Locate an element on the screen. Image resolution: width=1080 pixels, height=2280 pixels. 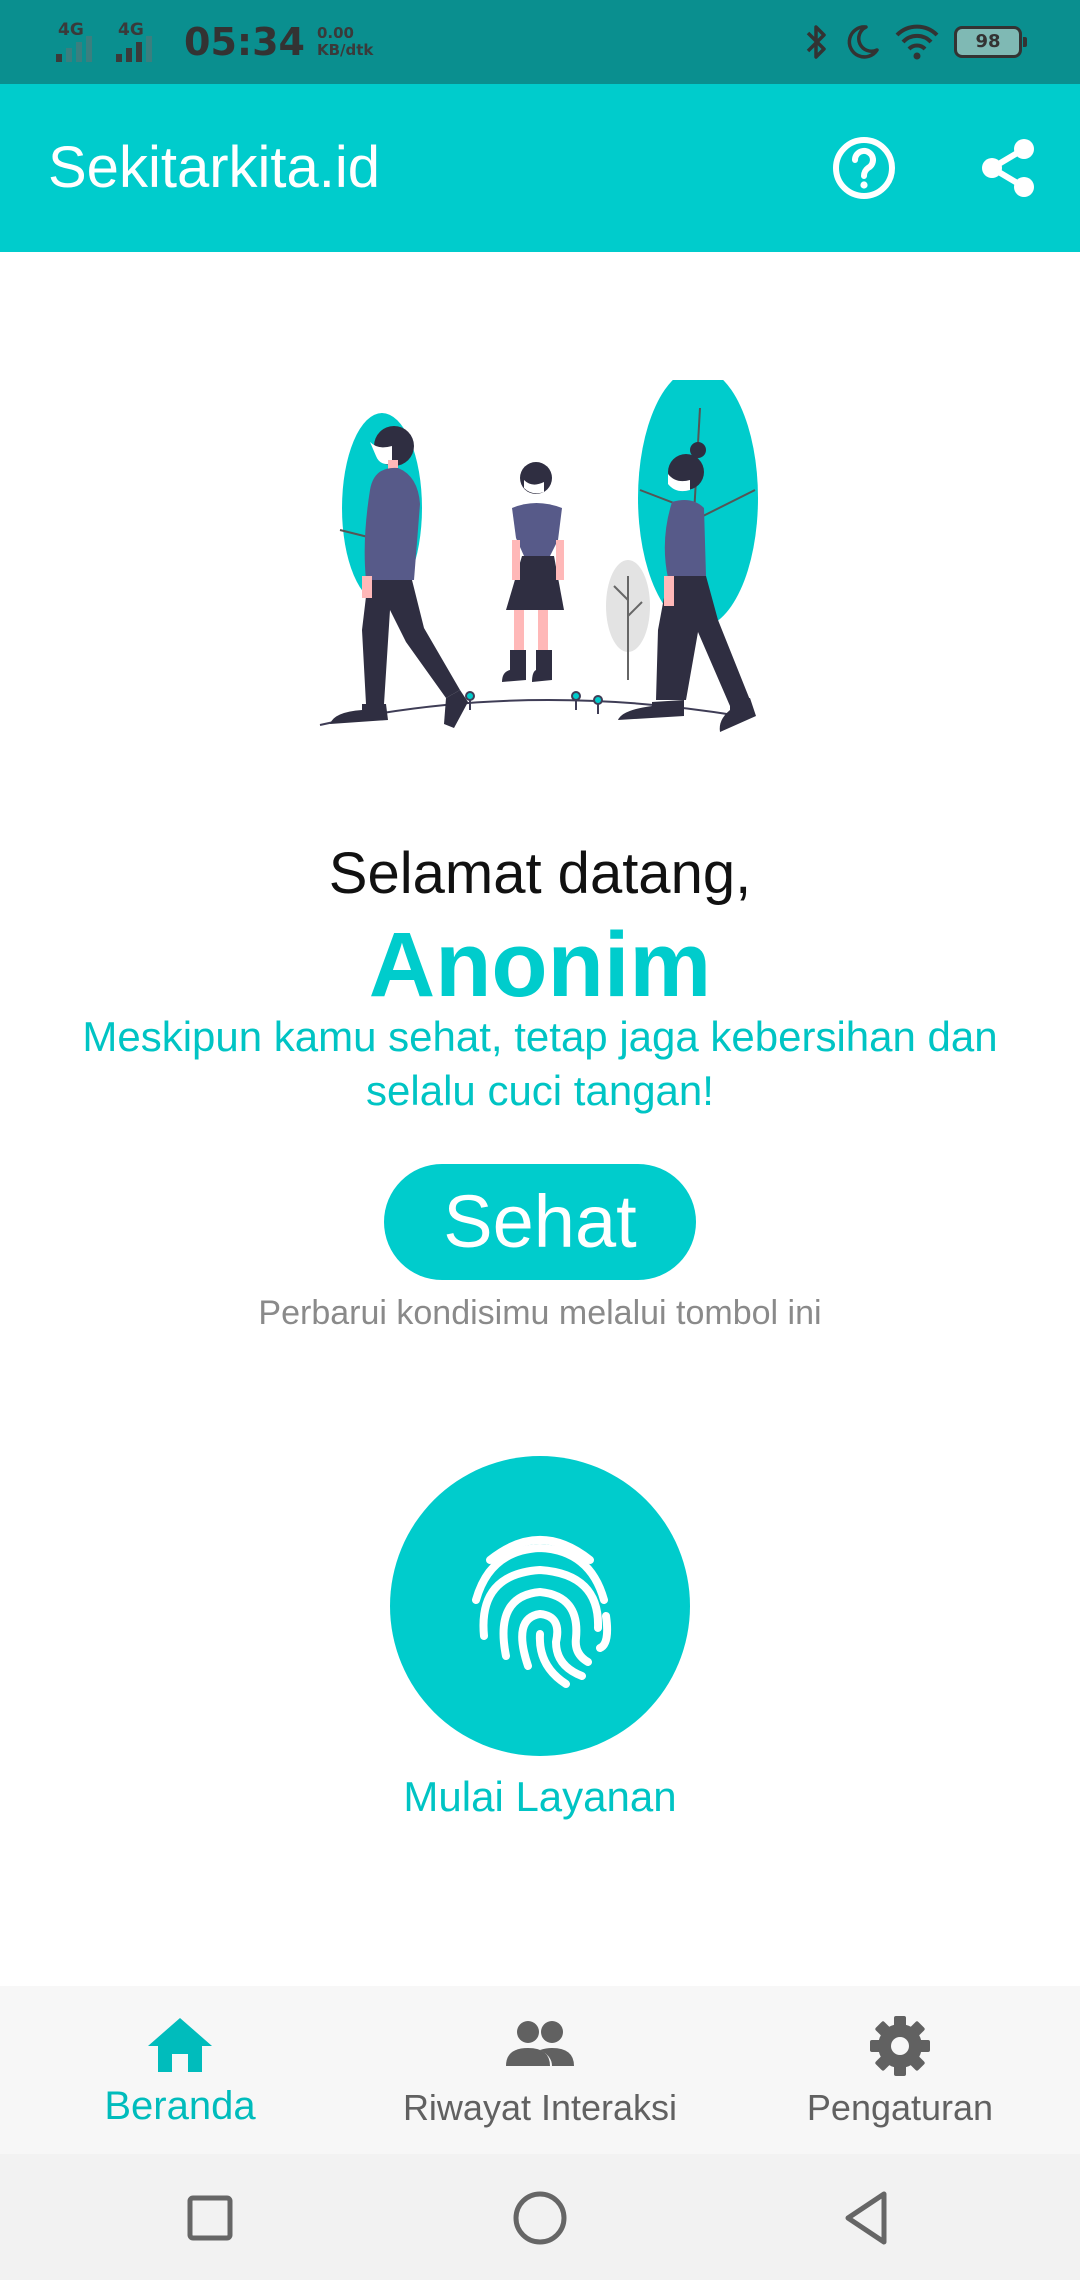
clock: 05:34 is located at coordinates (244, 42).